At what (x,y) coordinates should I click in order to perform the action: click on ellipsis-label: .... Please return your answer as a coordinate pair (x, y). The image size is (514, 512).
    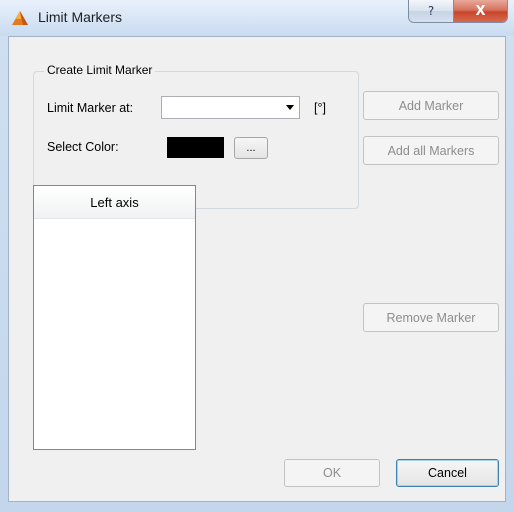
    Looking at the image, I should click on (251, 148).